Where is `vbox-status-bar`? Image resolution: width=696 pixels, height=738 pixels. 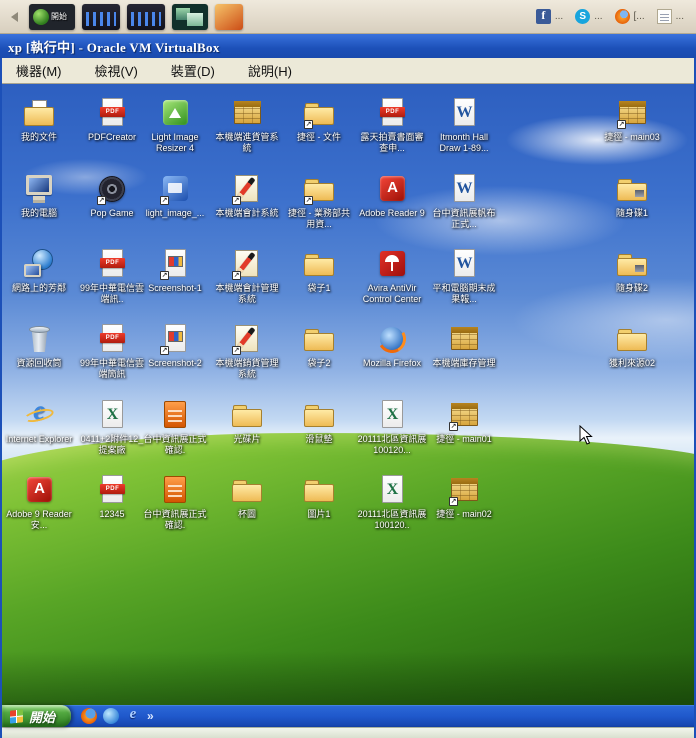 vbox-status-bar is located at coordinates (348, 732).